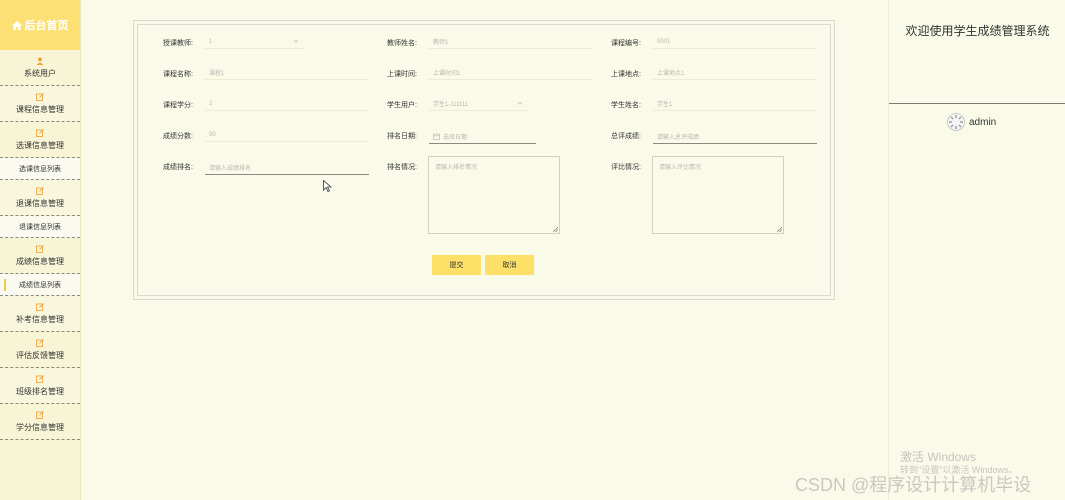  What do you see at coordinates (287, 73) in the screenshot?
I see `course-name-field: 课程1` at bounding box center [287, 73].